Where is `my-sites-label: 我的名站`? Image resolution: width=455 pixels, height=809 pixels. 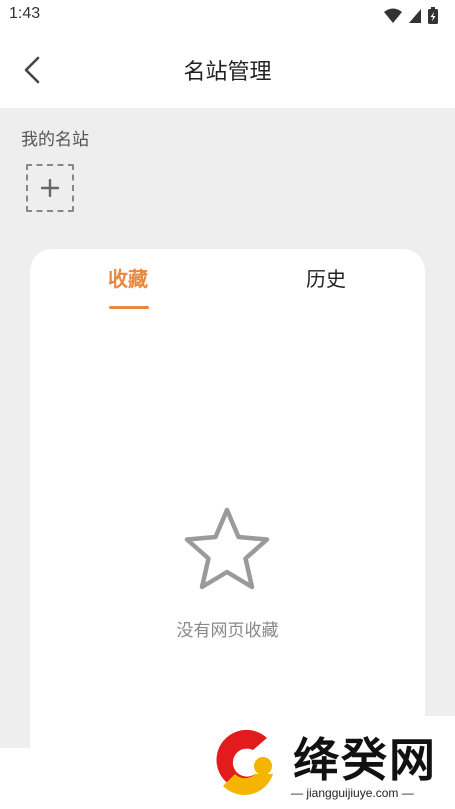 my-sites-label: 我的名站 is located at coordinates (55, 140).